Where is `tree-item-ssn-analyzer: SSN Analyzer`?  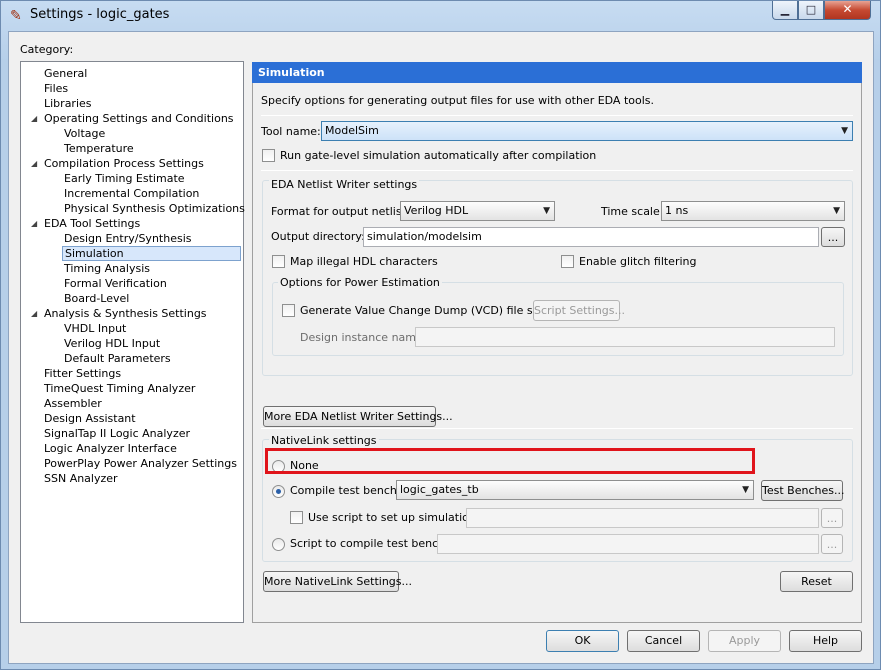
tree-item-ssn-analyzer: SSN Analyzer is located at coordinates (81, 478).